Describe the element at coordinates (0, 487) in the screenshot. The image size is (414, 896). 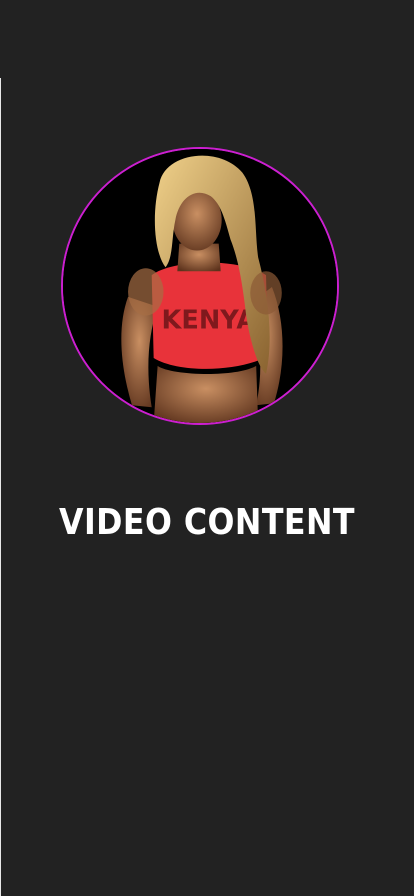
I see `left-edge-line` at that location.